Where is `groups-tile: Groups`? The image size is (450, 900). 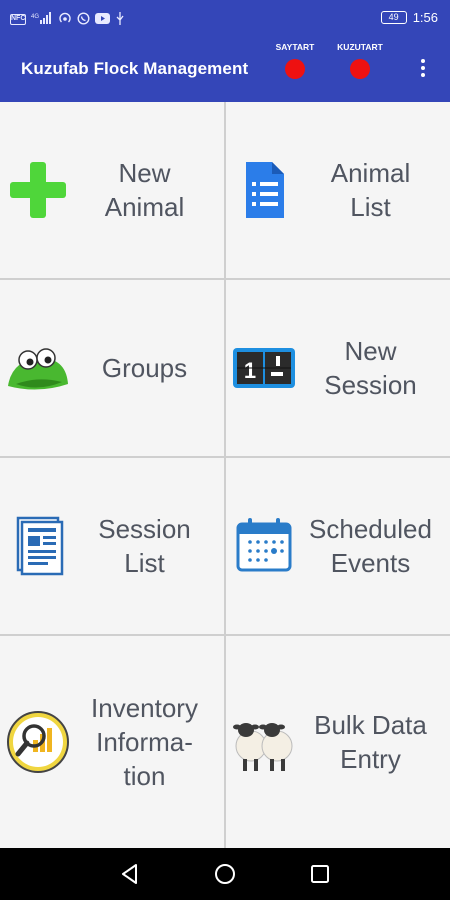
groups-tile: Groups is located at coordinates (112, 368).